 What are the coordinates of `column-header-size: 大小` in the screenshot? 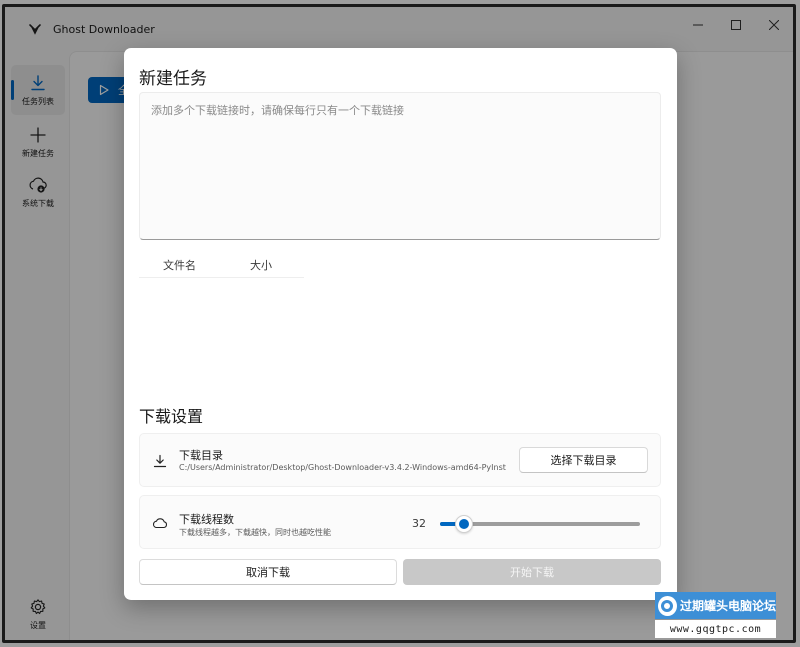 It's located at (261, 265).